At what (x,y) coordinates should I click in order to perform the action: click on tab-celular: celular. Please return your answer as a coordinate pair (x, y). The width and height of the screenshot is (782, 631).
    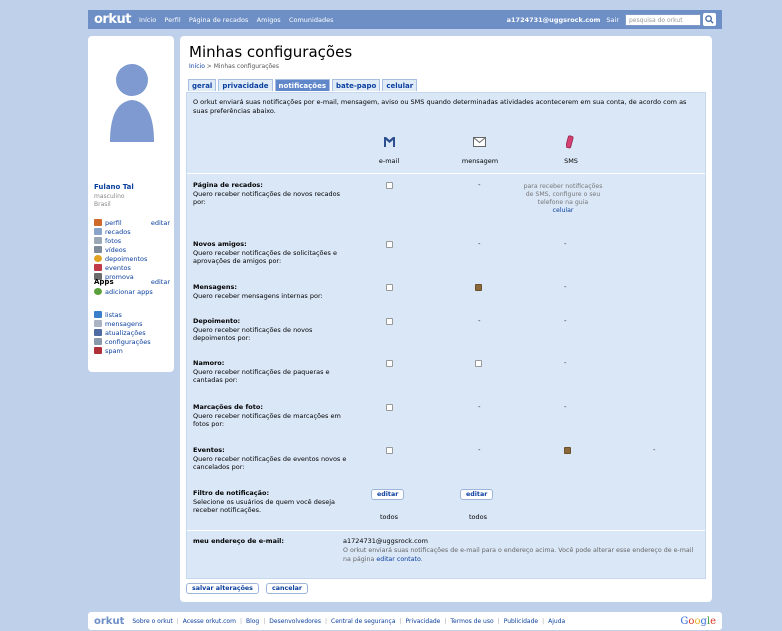
    Looking at the image, I should click on (400, 85).